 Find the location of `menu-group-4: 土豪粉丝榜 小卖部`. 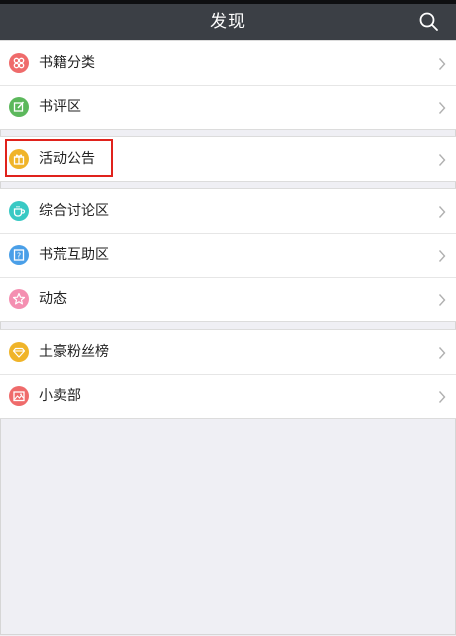

menu-group-4: 土豪粉丝榜 小卖部 is located at coordinates (228, 374).